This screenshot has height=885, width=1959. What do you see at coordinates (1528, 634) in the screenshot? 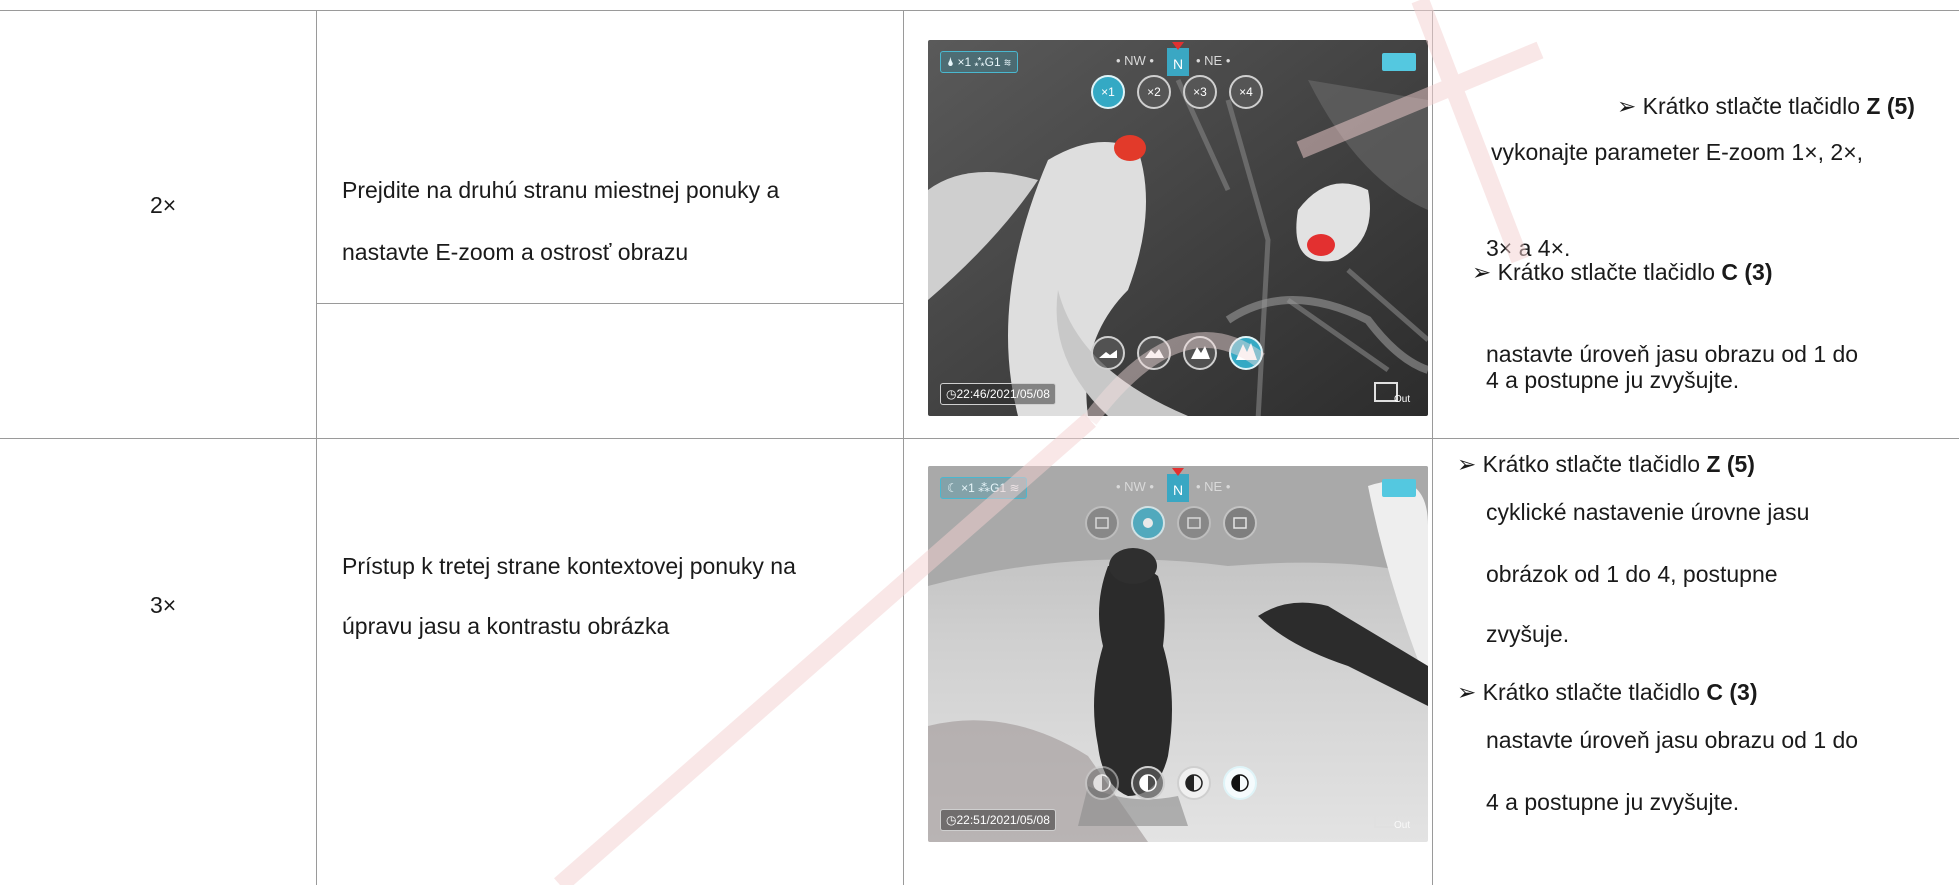
I see `desc-line: zvyšuje.` at bounding box center [1528, 634].